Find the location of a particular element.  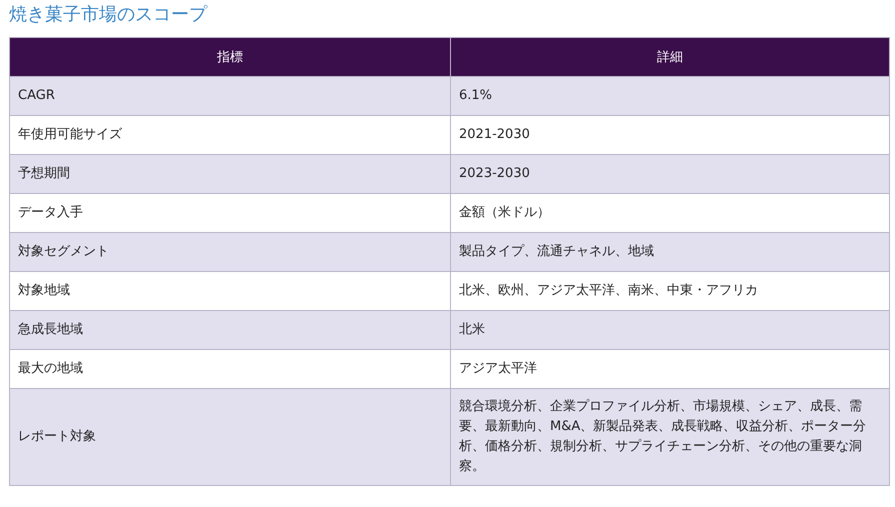

table-cell: 競合環境分析、企業プロファイル分析、市場規模、シェア、成長、需要、最新動向、M&A、新製品発表、成長戦略、収益分析、ポーター分析、価格分析、規制分析、サプライチェーン分析、その他の重要な洞察。 is located at coordinates (670, 437).